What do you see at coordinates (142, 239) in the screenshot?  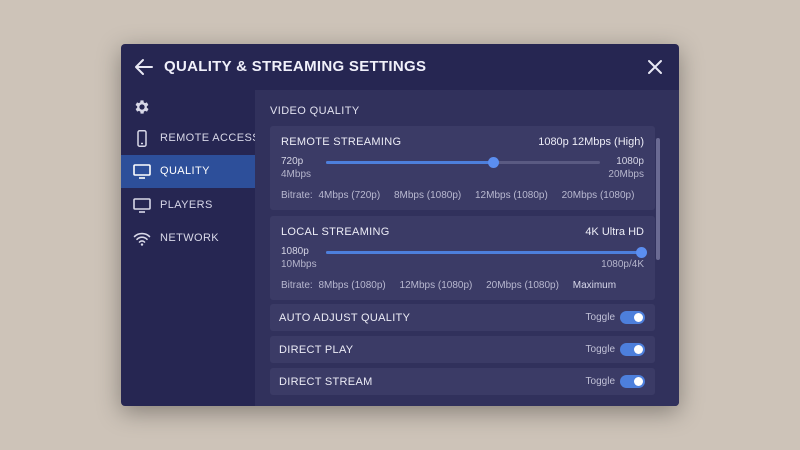 I see `wifi-icon` at bounding box center [142, 239].